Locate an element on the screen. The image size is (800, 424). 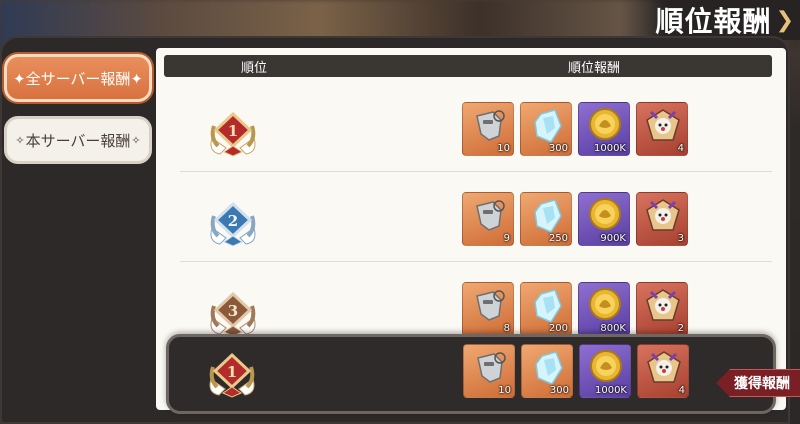
title-bar: 順位報酬 ❯ is located at coordinates (710, 20).